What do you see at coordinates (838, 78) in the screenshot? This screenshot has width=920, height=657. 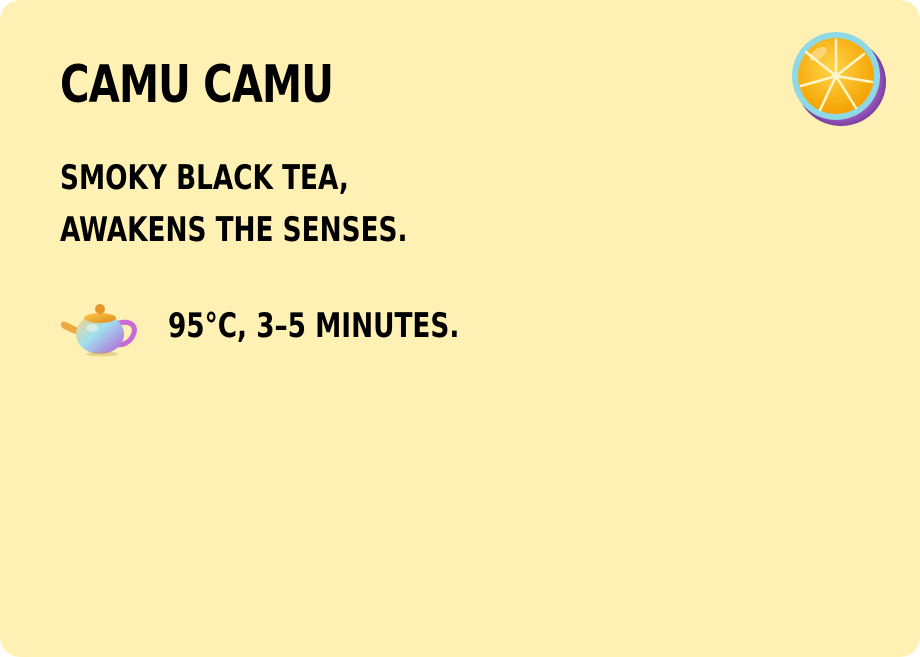 I see `citrus-slice-icon` at bounding box center [838, 78].